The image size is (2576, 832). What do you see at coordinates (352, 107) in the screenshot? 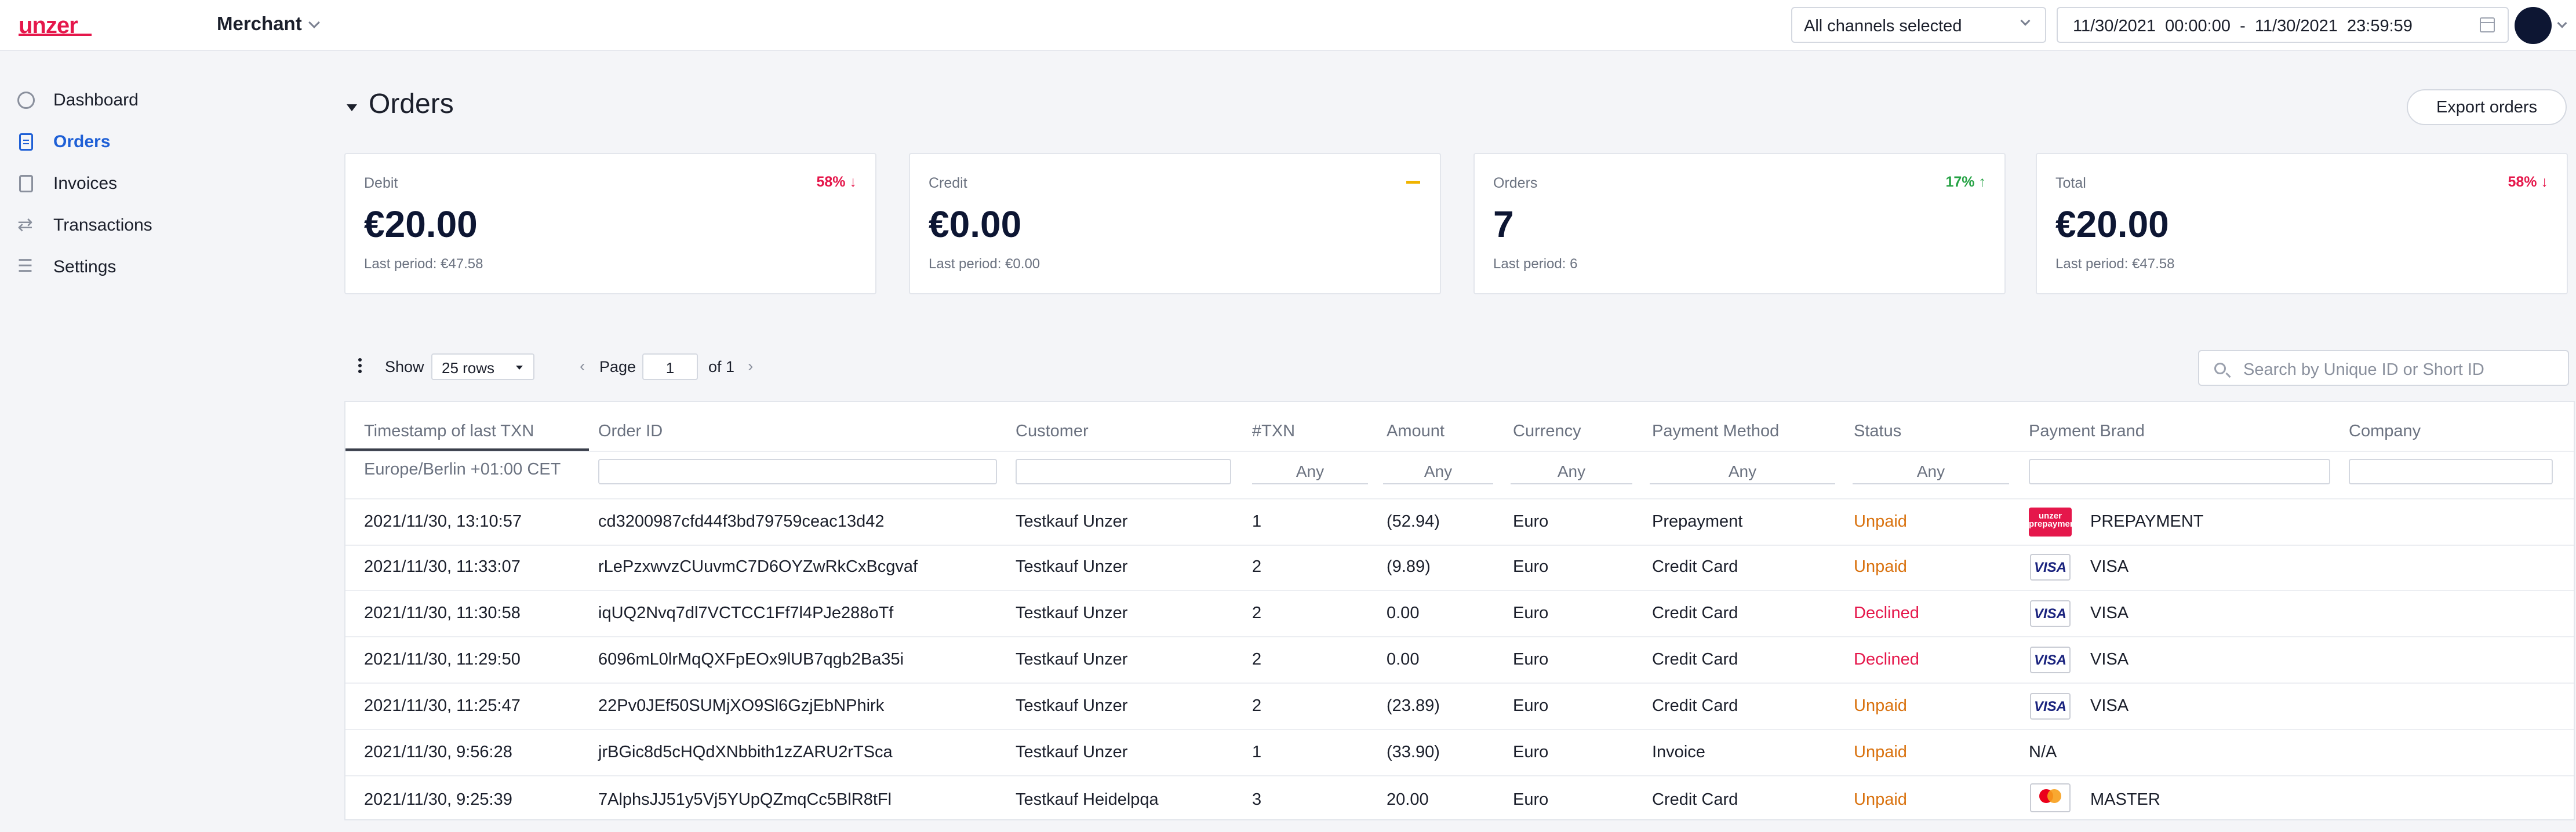
I see `collapse-caret-icon` at bounding box center [352, 107].